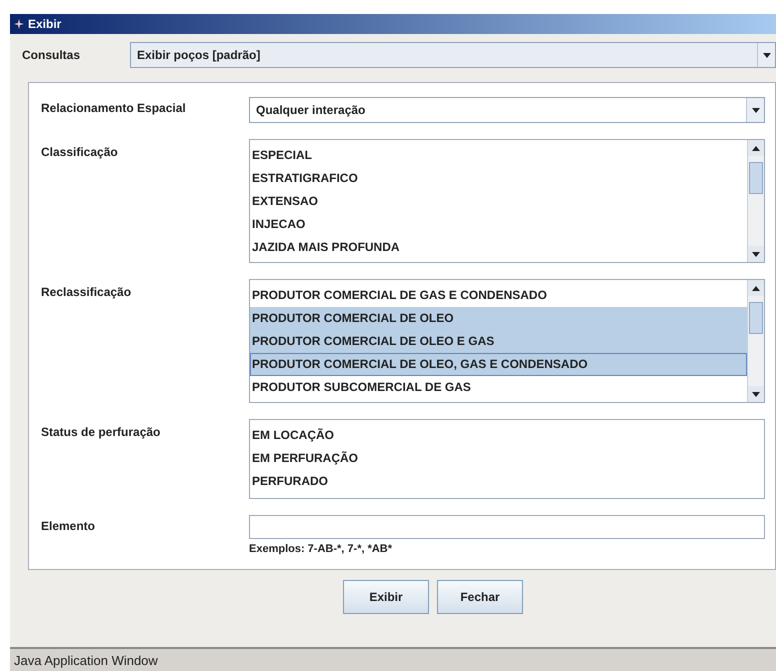  Describe the element at coordinates (19, 24) in the screenshot. I see `app-icon` at that location.